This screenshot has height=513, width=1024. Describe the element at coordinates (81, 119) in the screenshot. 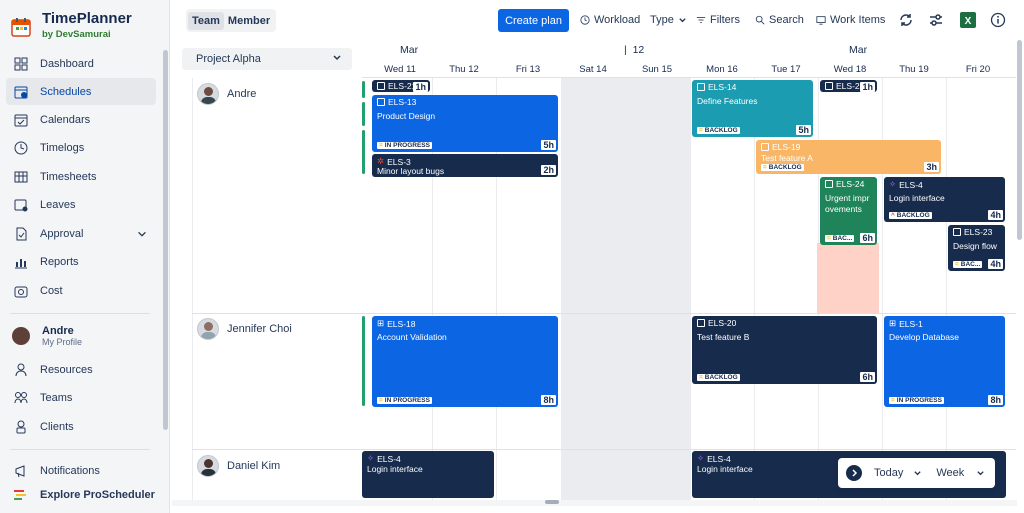

I see `sidebar-item-calendars: Calendars` at that location.